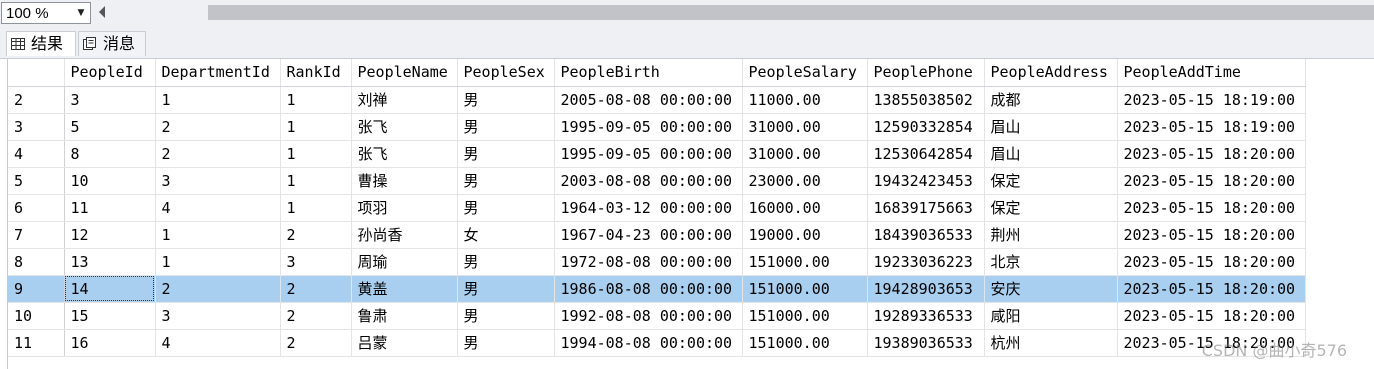  I want to click on grid-cell-peoplename: 孙尚香, so click(404, 235).